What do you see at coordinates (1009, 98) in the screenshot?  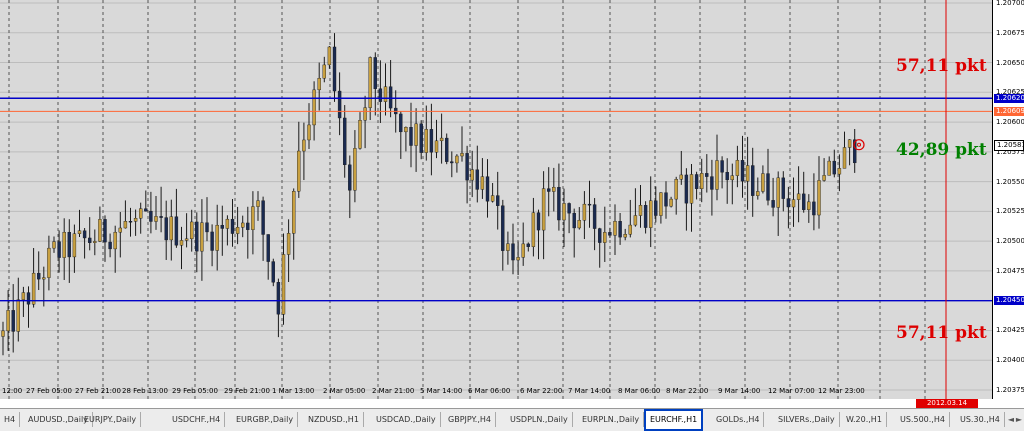 I see `price-tag-upper-blue: 1.20620` at bounding box center [1009, 98].